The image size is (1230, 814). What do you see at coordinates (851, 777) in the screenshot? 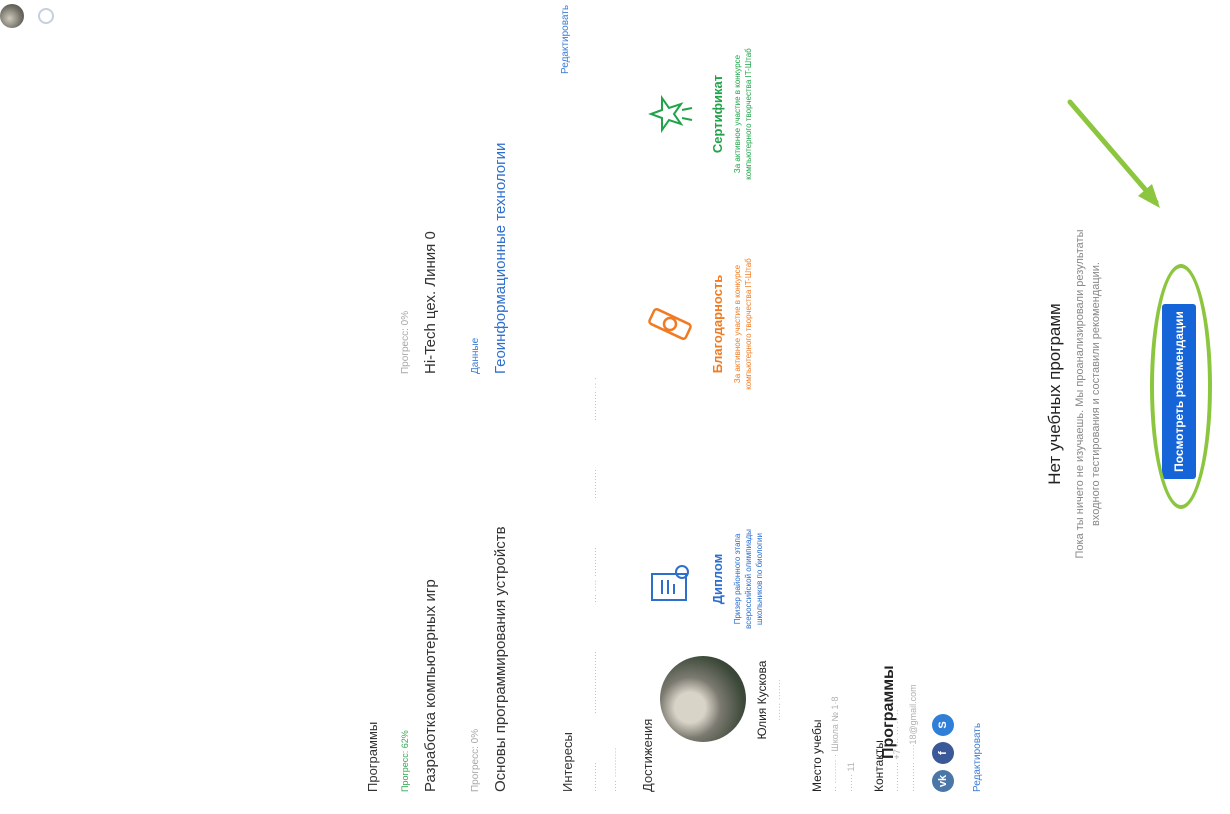
I see `place-line2: ······ 11` at bounding box center [851, 777].